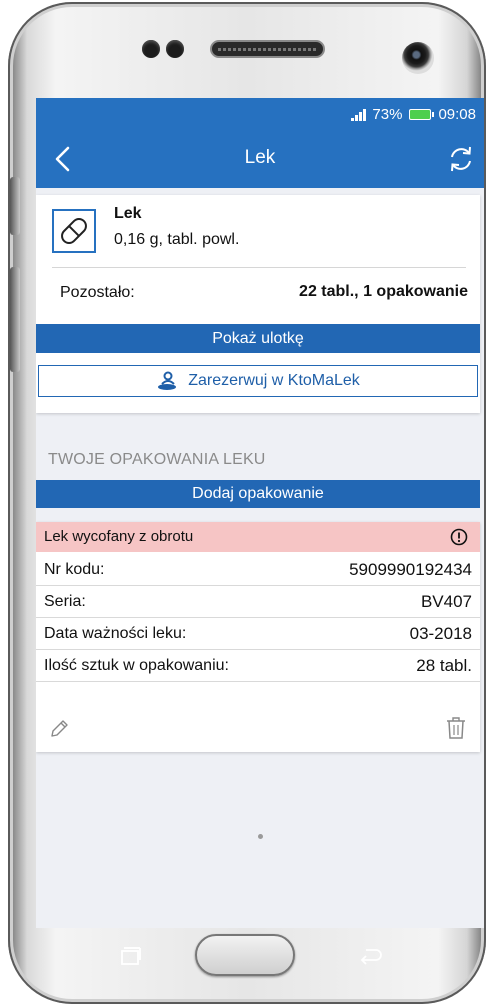 The image size is (490, 1007). I want to click on series-label: Seria:, so click(65, 601).